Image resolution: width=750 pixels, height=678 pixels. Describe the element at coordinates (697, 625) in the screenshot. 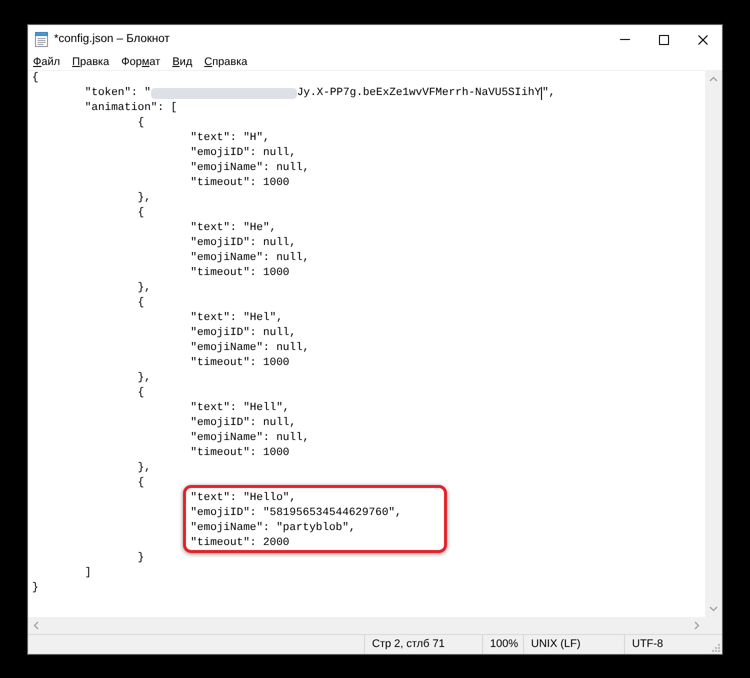

I see `chevron-right-icon` at that location.